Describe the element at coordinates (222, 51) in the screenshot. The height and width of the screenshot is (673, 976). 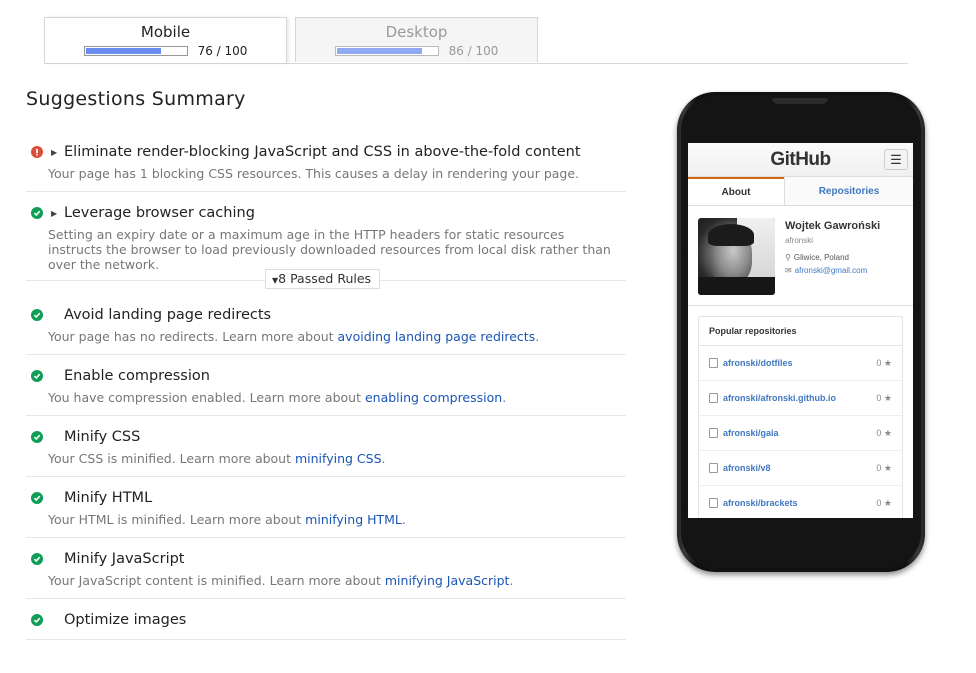
I see `score-text: 76 / 100` at that location.